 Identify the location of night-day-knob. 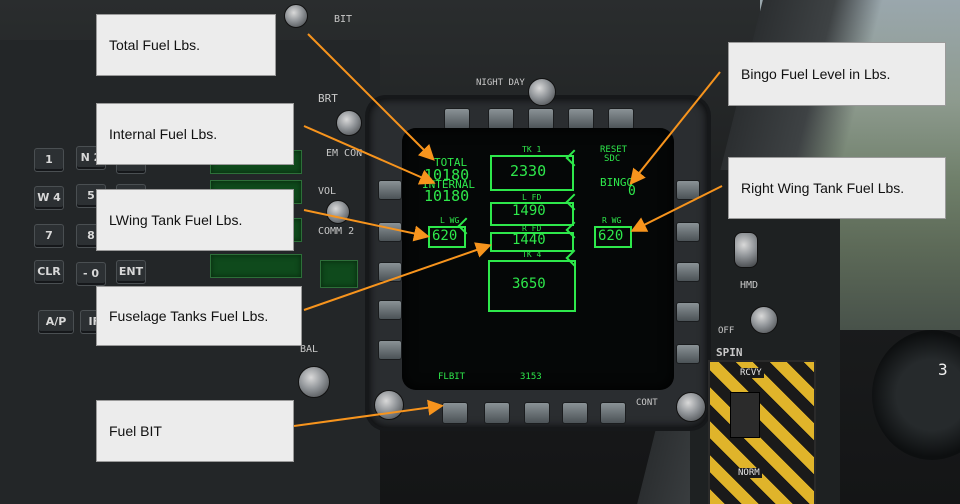
(542, 92).